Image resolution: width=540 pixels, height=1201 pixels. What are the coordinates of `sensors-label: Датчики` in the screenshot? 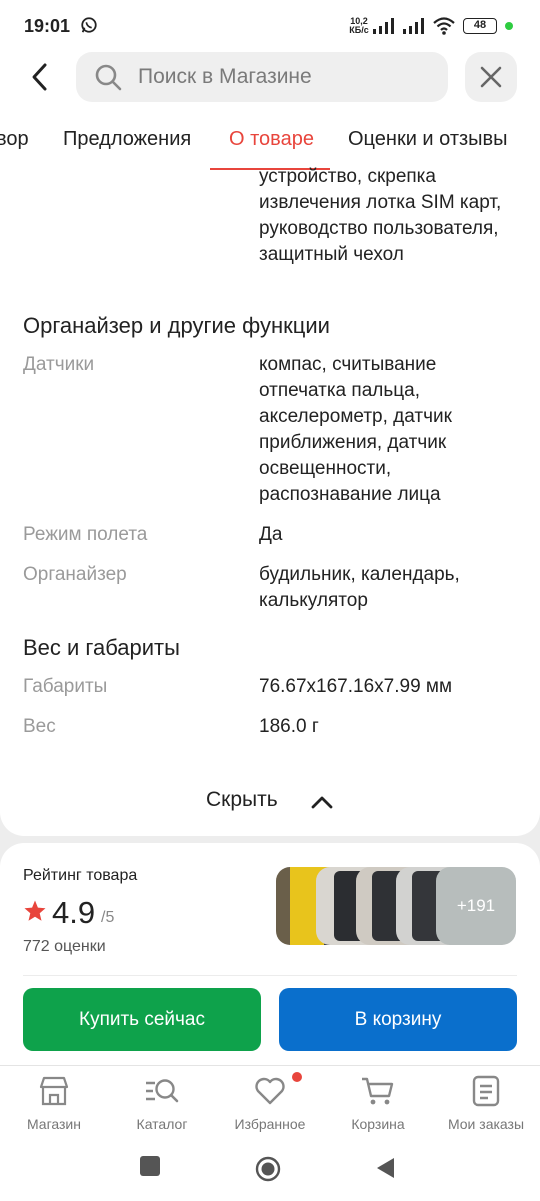 It's located at (59, 364).